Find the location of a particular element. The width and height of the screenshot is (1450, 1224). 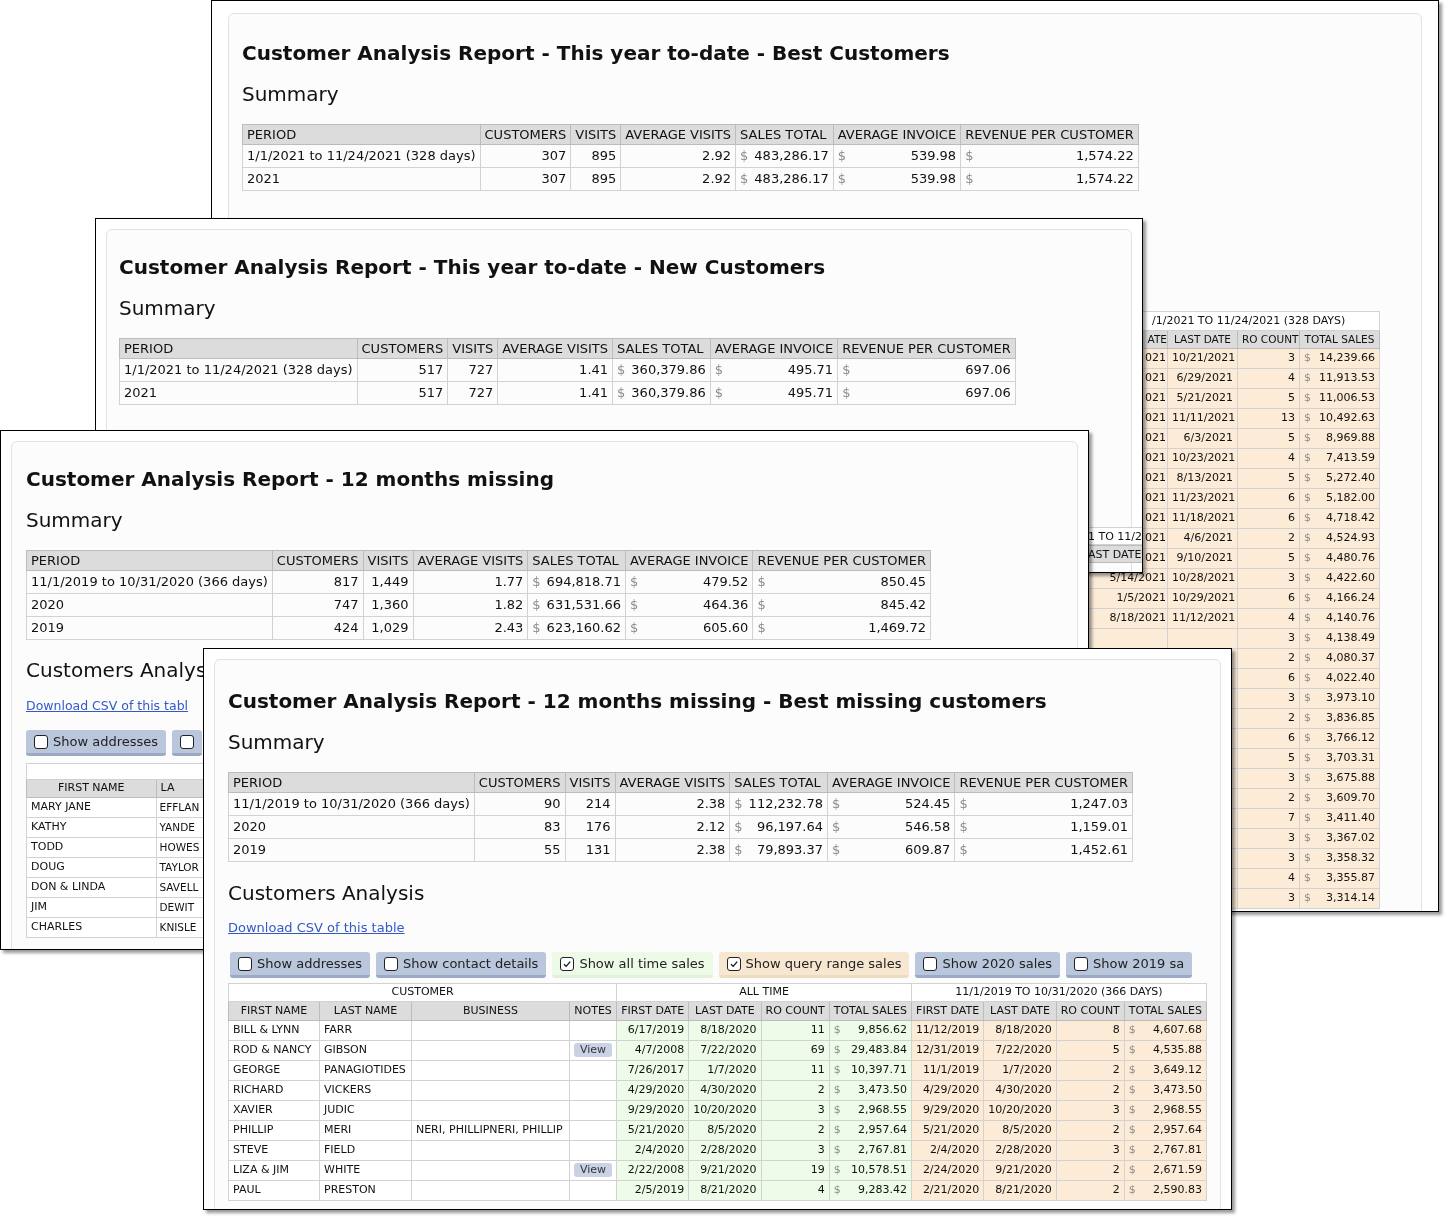

table-cell: $ 1,452.61 is located at coordinates (1043, 850).